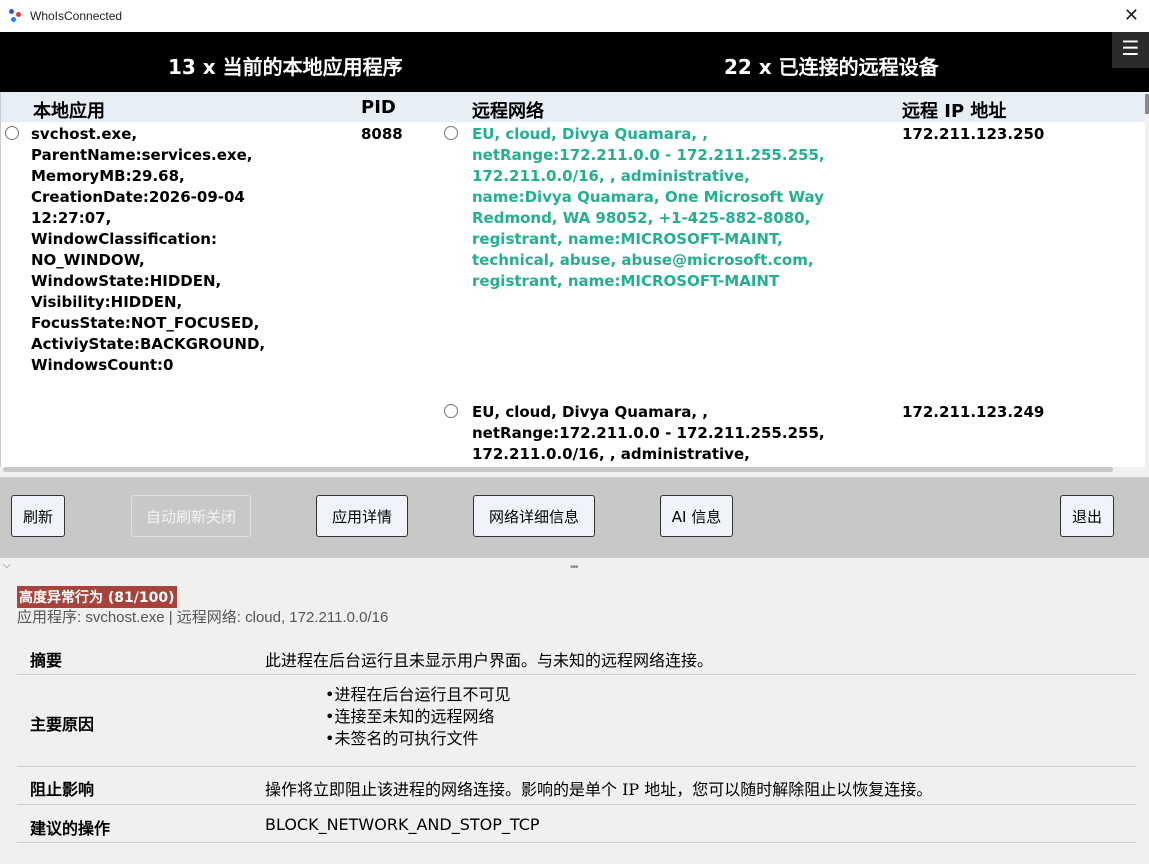  Describe the element at coordinates (954, 110) in the screenshot. I see `column-header-remote-ip: 远程 IP 地址` at that location.